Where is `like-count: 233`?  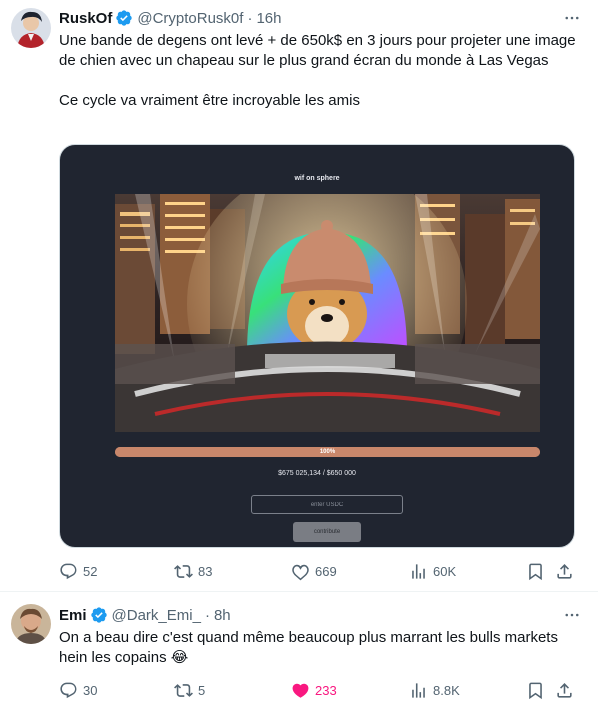 like-count: 233 is located at coordinates (326, 690).